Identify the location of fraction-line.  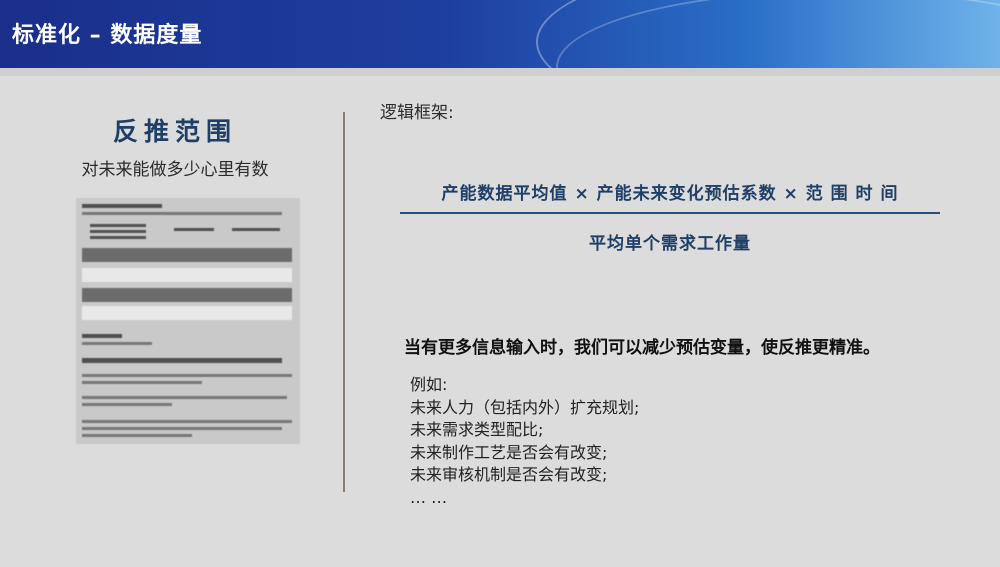
(670, 213).